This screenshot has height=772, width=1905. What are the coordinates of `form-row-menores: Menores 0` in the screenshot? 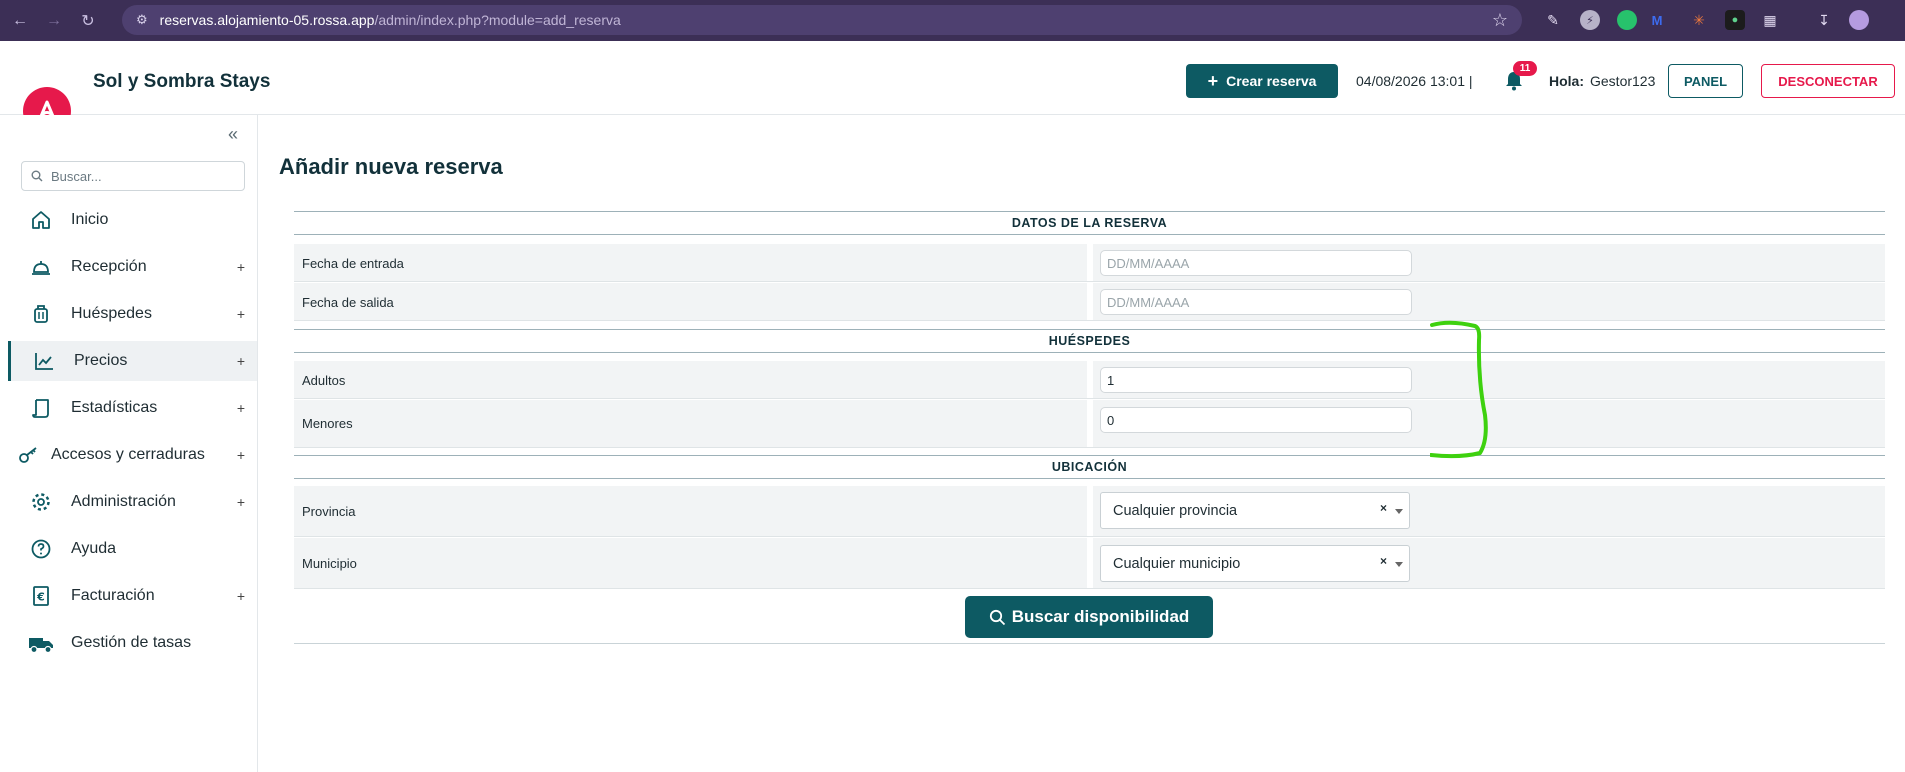 It's located at (1089, 424).